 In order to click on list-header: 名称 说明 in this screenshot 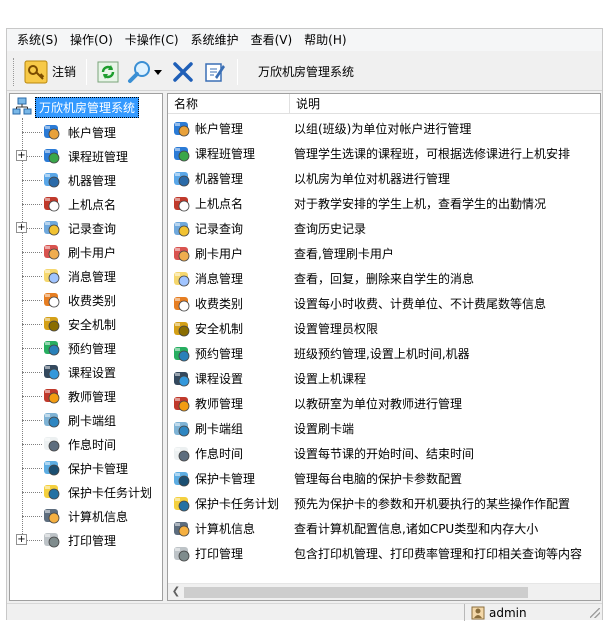, I will do `click(384, 104)`.